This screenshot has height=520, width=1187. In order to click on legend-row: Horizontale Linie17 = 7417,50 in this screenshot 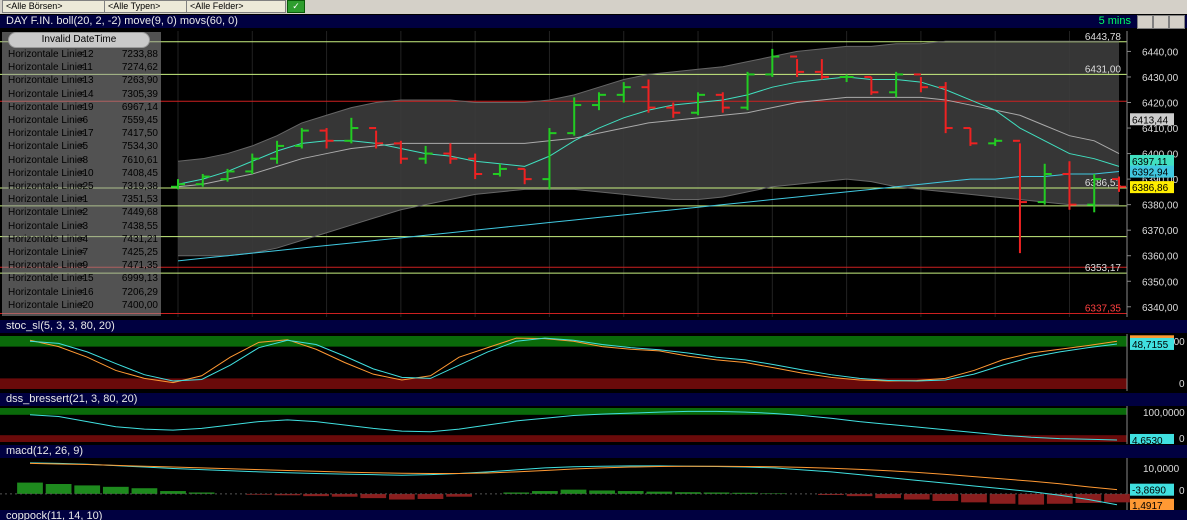, I will do `click(82, 133)`.